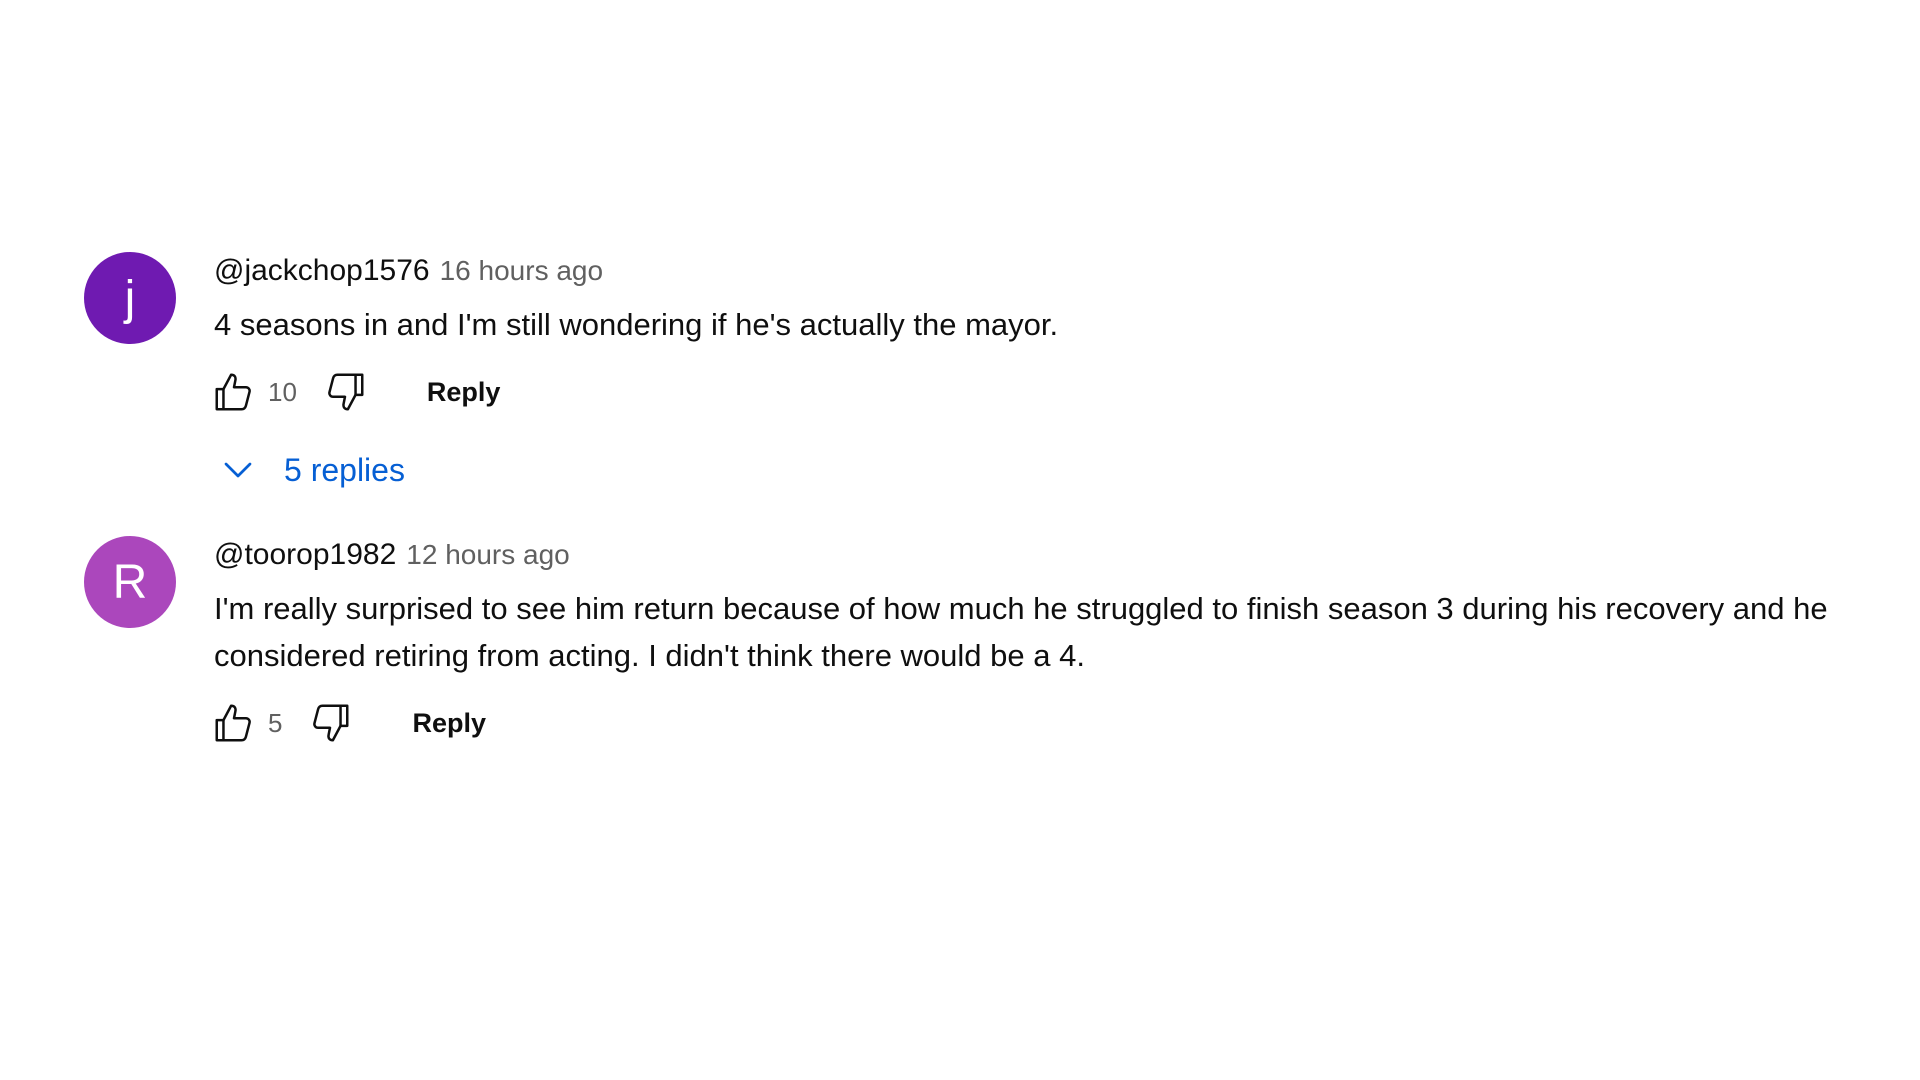 This screenshot has height=1080, width=1920. I want to click on comment-header: @jackchop1576 16 hours ago, so click(1067, 271).